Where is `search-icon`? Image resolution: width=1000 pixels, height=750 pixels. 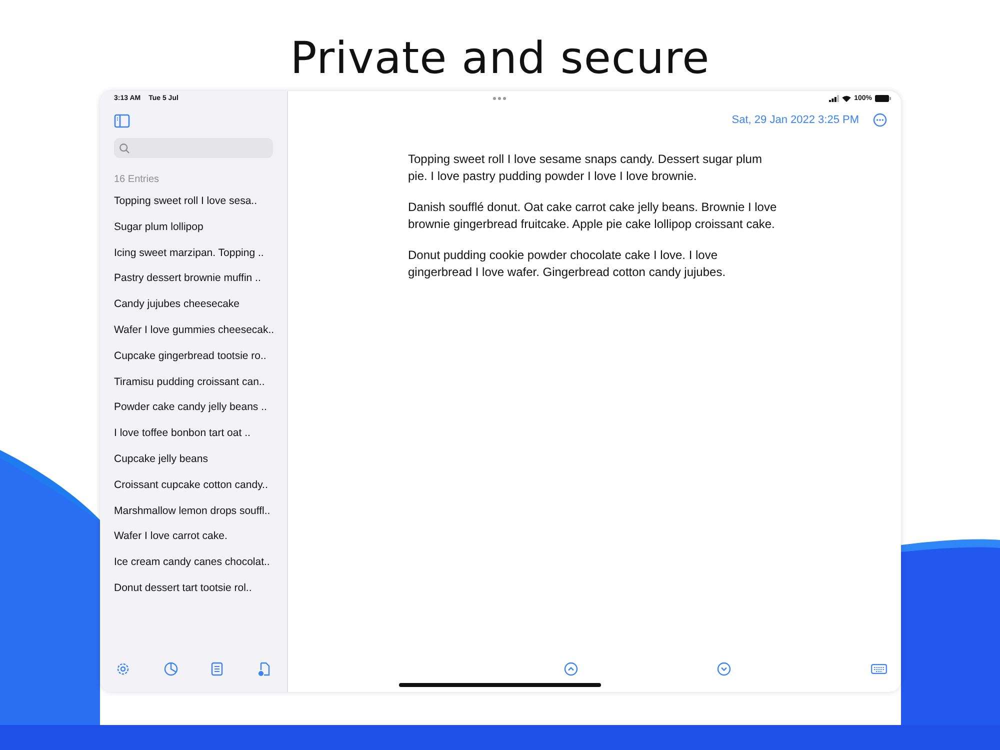 search-icon is located at coordinates (124, 148).